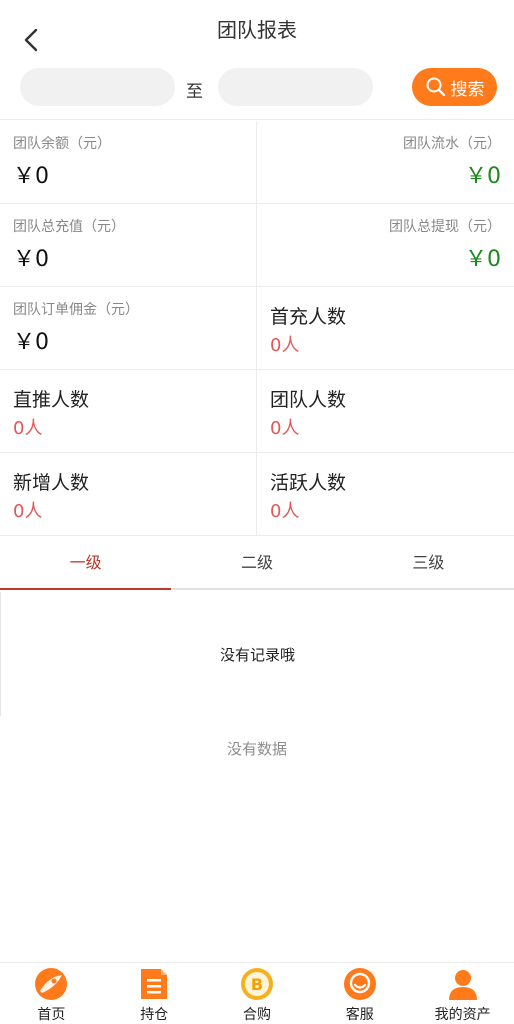 The height and width of the screenshot is (1024, 514). I want to click on team-balance-label: 团队余额（元）, so click(62, 144).